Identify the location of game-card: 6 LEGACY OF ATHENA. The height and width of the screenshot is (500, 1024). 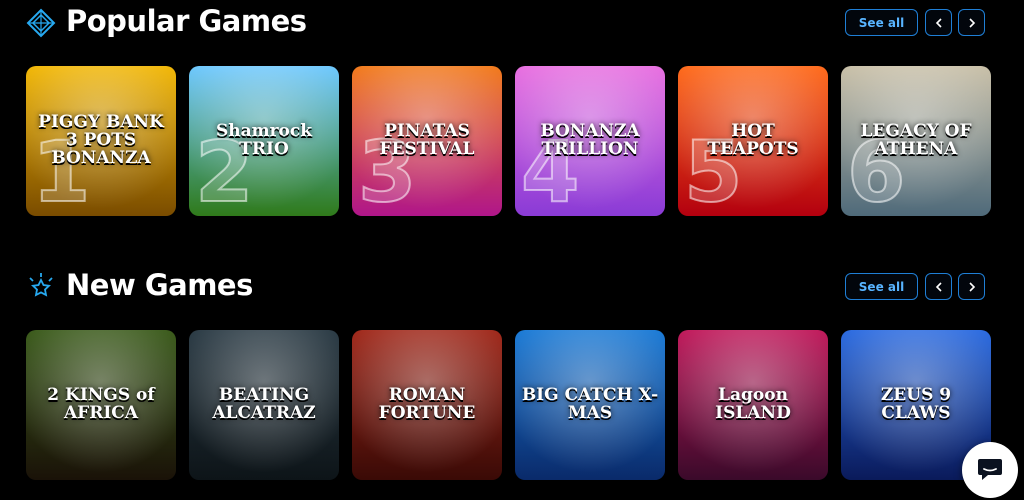
(916, 141).